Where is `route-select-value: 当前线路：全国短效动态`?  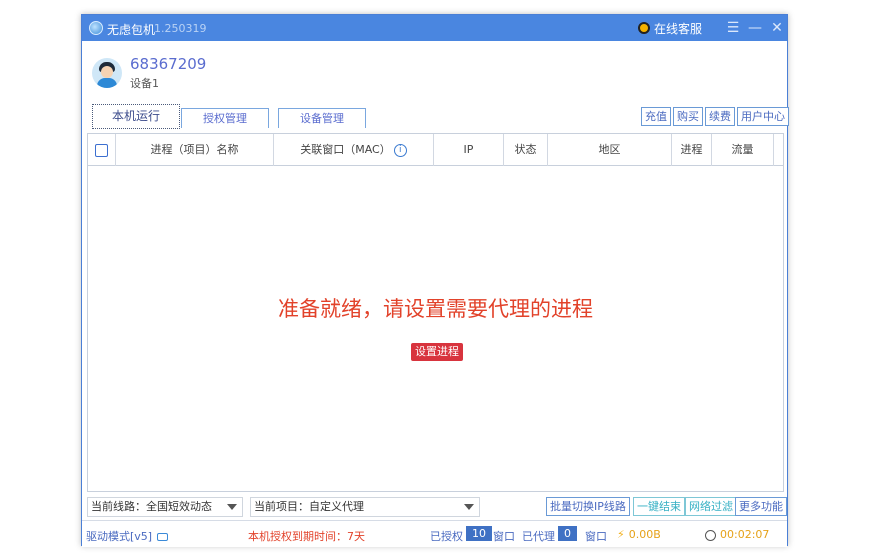 route-select-value: 当前线路：全国短效动态 is located at coordinates (151, 506).